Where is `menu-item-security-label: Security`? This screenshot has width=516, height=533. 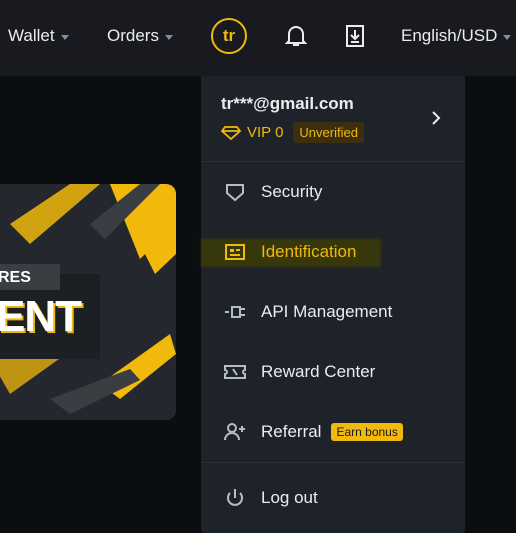
menu-item-security-label: Security is located at coordinates (292, 191).